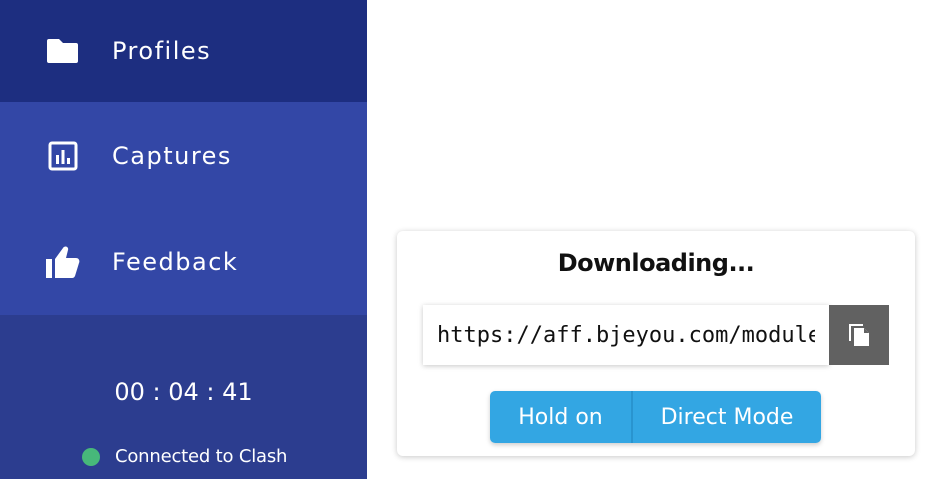 The image size is (935, 479). I want to click on action-button-group: Hold on Direct Mode, so click(655, 417).